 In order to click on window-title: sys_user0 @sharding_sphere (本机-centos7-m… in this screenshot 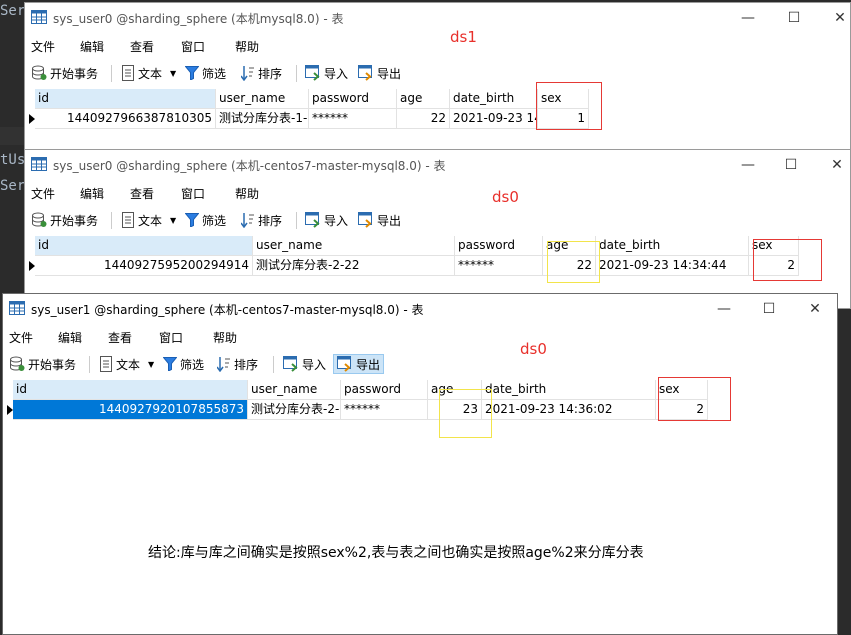, I will do `click(249, 166)`.